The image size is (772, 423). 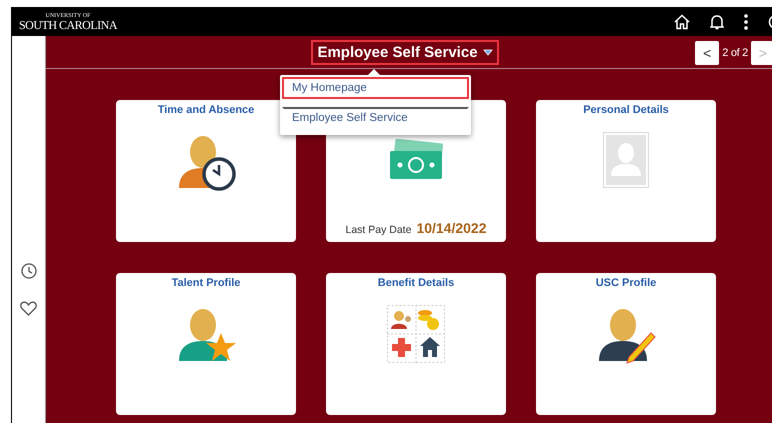 I want to click on home-icon, so click(x=682, y=22).